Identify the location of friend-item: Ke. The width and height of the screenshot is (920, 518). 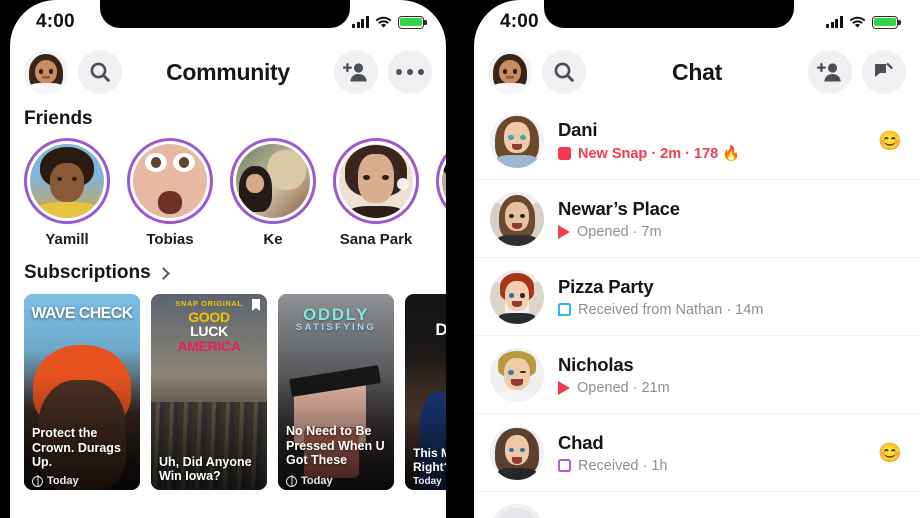
(273, 193).